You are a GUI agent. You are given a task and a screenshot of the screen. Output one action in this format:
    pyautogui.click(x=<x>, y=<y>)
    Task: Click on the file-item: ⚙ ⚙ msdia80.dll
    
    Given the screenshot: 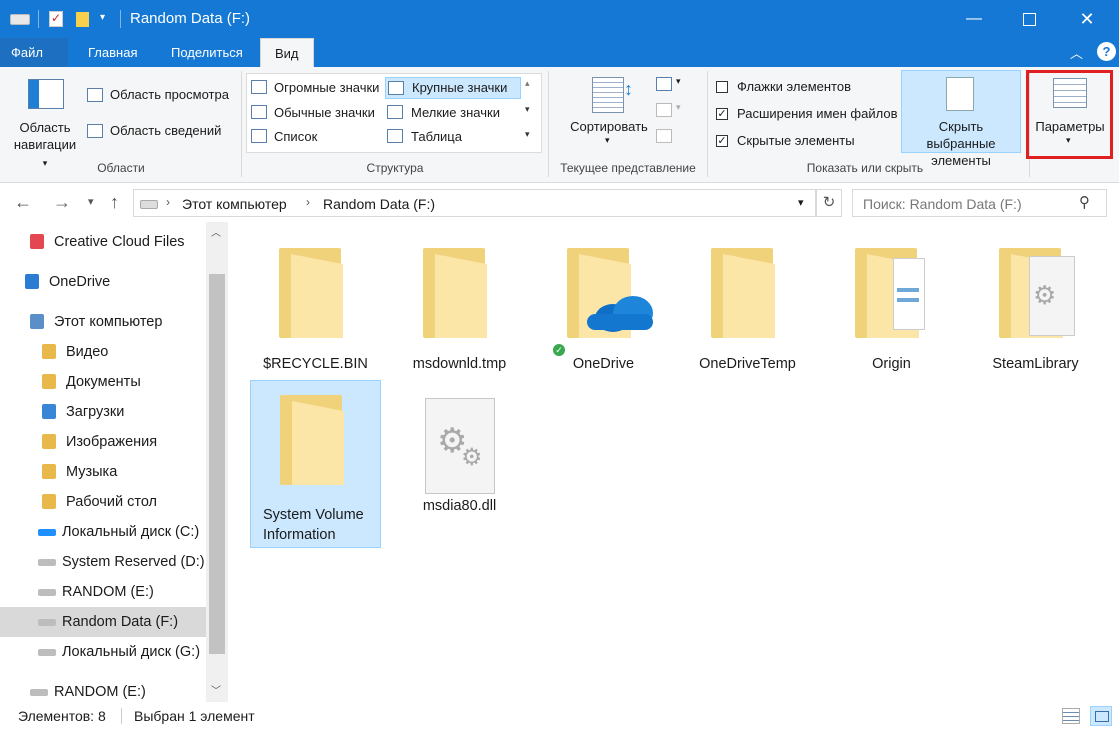 What is the action you would take?
    pyautogui.click(x=459, y=464)
    